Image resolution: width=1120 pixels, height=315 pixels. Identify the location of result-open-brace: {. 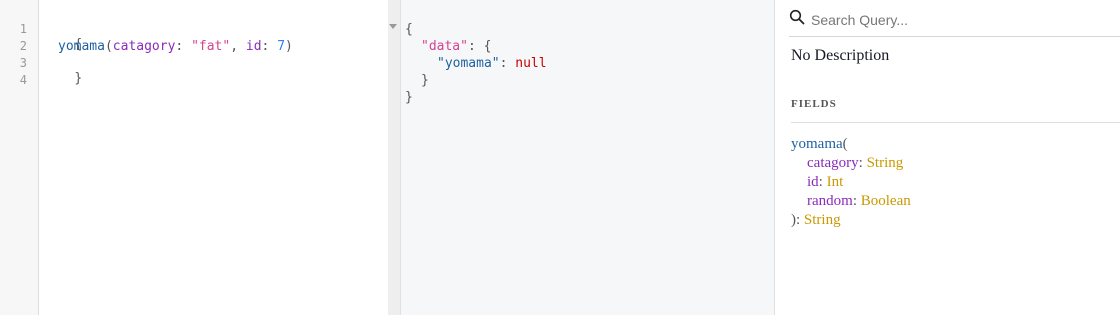
(409, 29).